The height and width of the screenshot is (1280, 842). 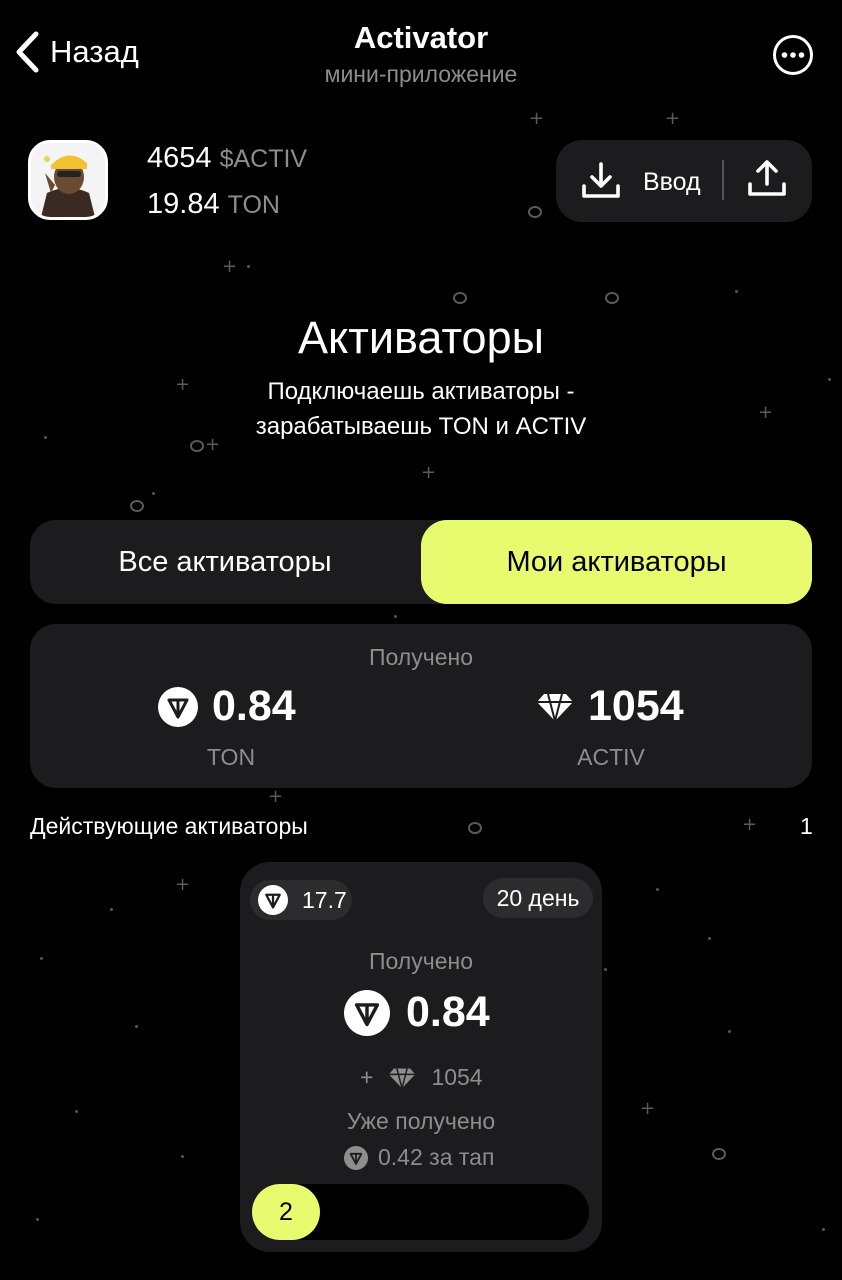 I want to click on card-bonus: + 1054, so click(x=421, y=1077).